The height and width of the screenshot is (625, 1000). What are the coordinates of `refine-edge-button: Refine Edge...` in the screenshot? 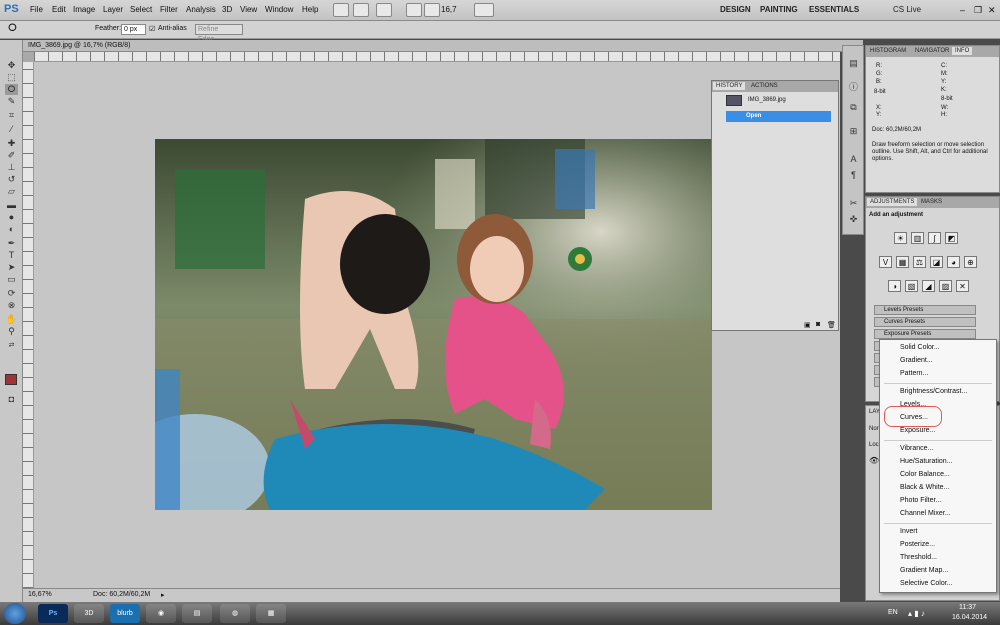 It's located at (219, 33).